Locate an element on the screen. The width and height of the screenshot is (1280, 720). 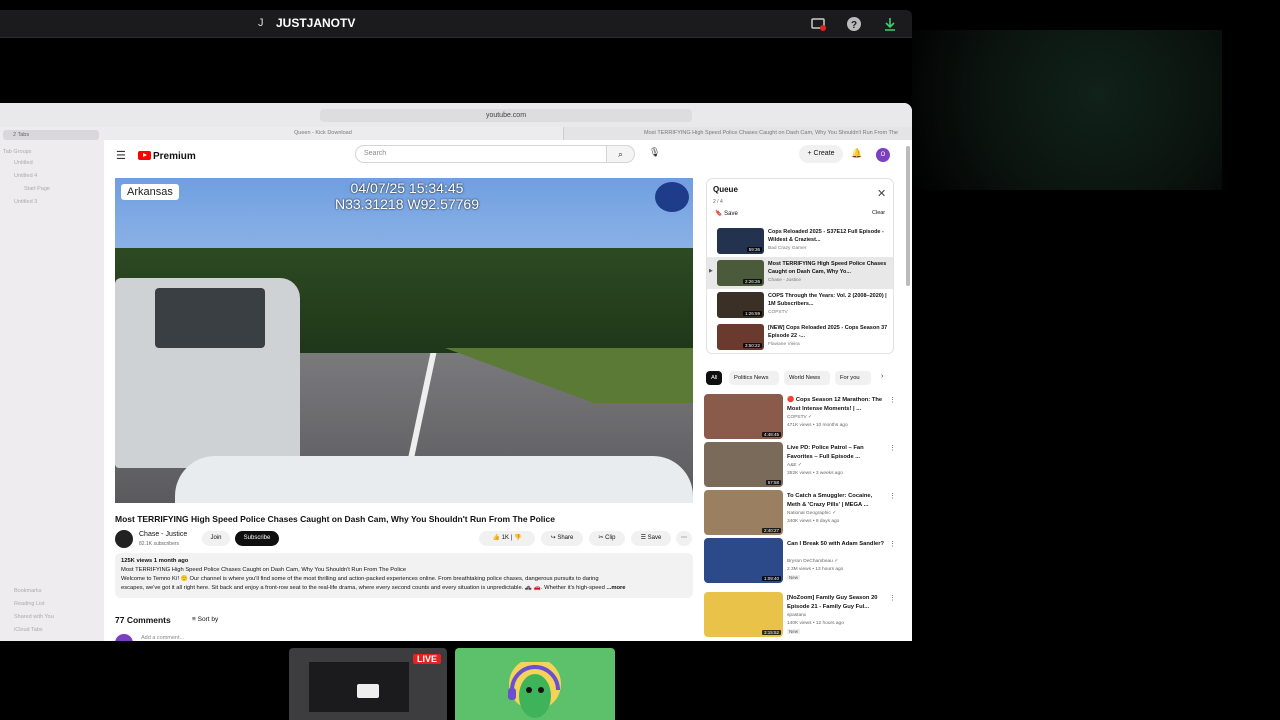
mic-icon: 🎙 is located at coordinates (654, 152).